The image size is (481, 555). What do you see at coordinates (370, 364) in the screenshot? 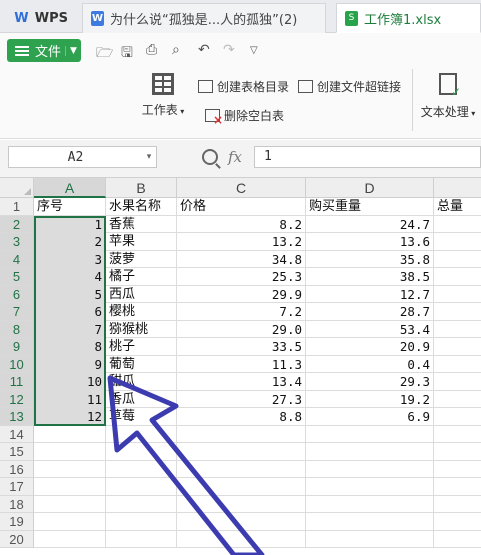
I see `cell: 0.4` at bounding box center [370, 364].